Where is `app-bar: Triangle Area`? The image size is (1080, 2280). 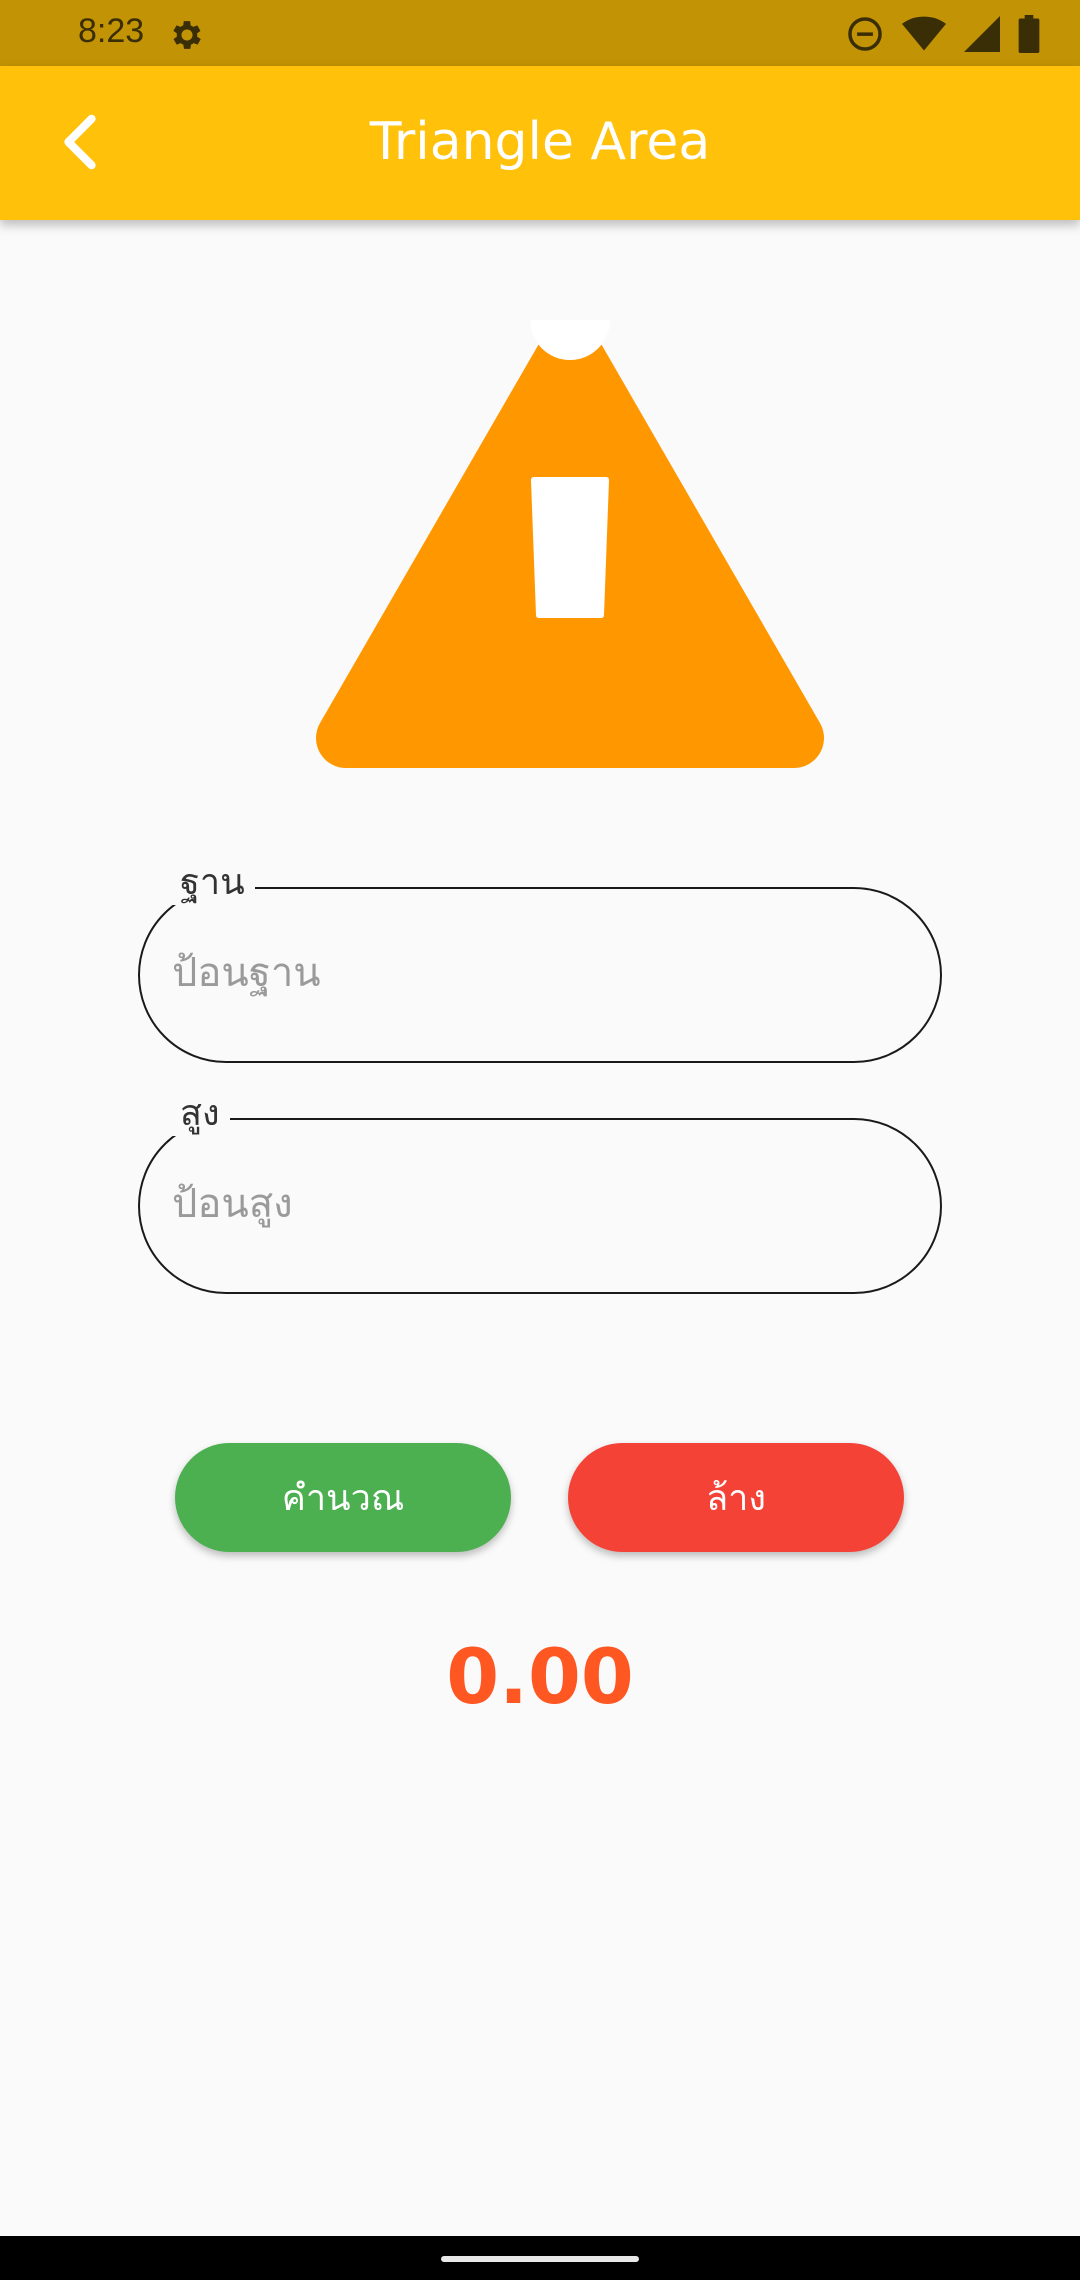
app-bar: Triangle Area is located at coordinates (540, 143).